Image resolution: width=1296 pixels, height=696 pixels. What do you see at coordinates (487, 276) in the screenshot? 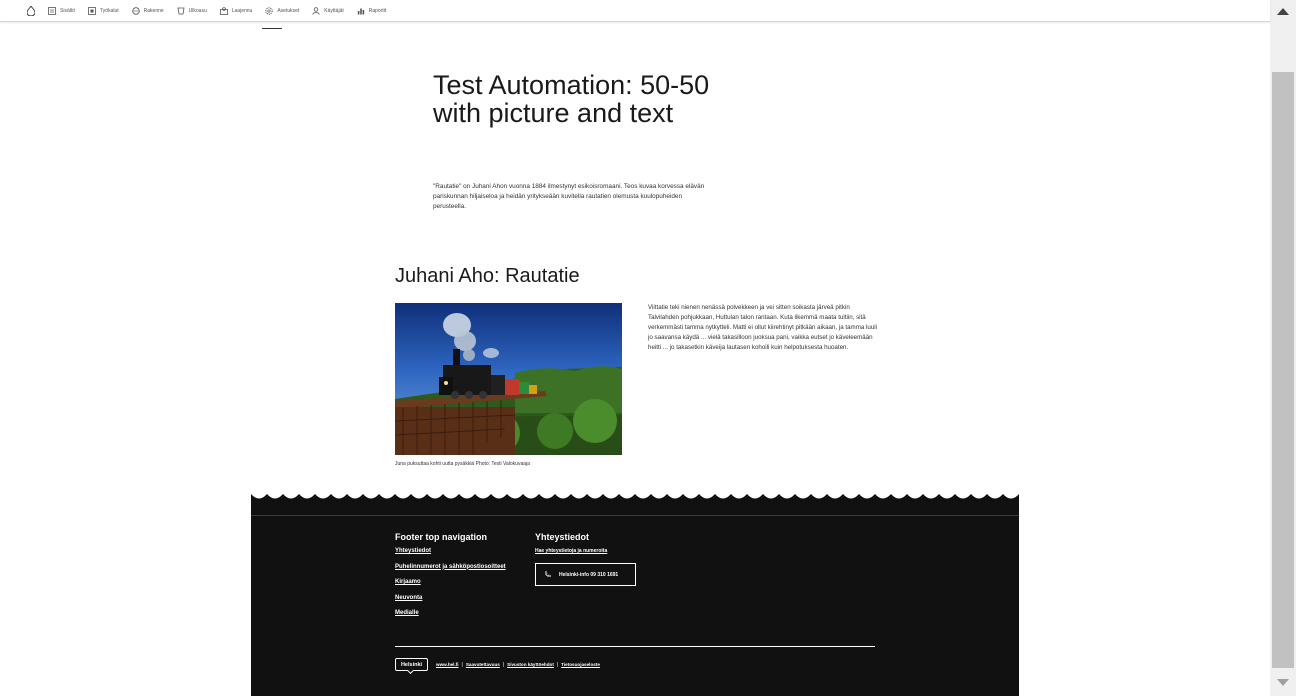
I see `section-title: Juhani Aho: Rautatie` at bounding box center [487, 276].